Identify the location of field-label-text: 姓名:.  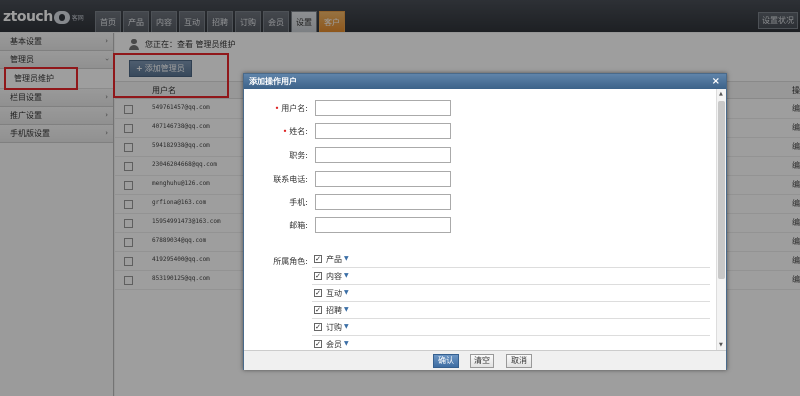
(298, 131).